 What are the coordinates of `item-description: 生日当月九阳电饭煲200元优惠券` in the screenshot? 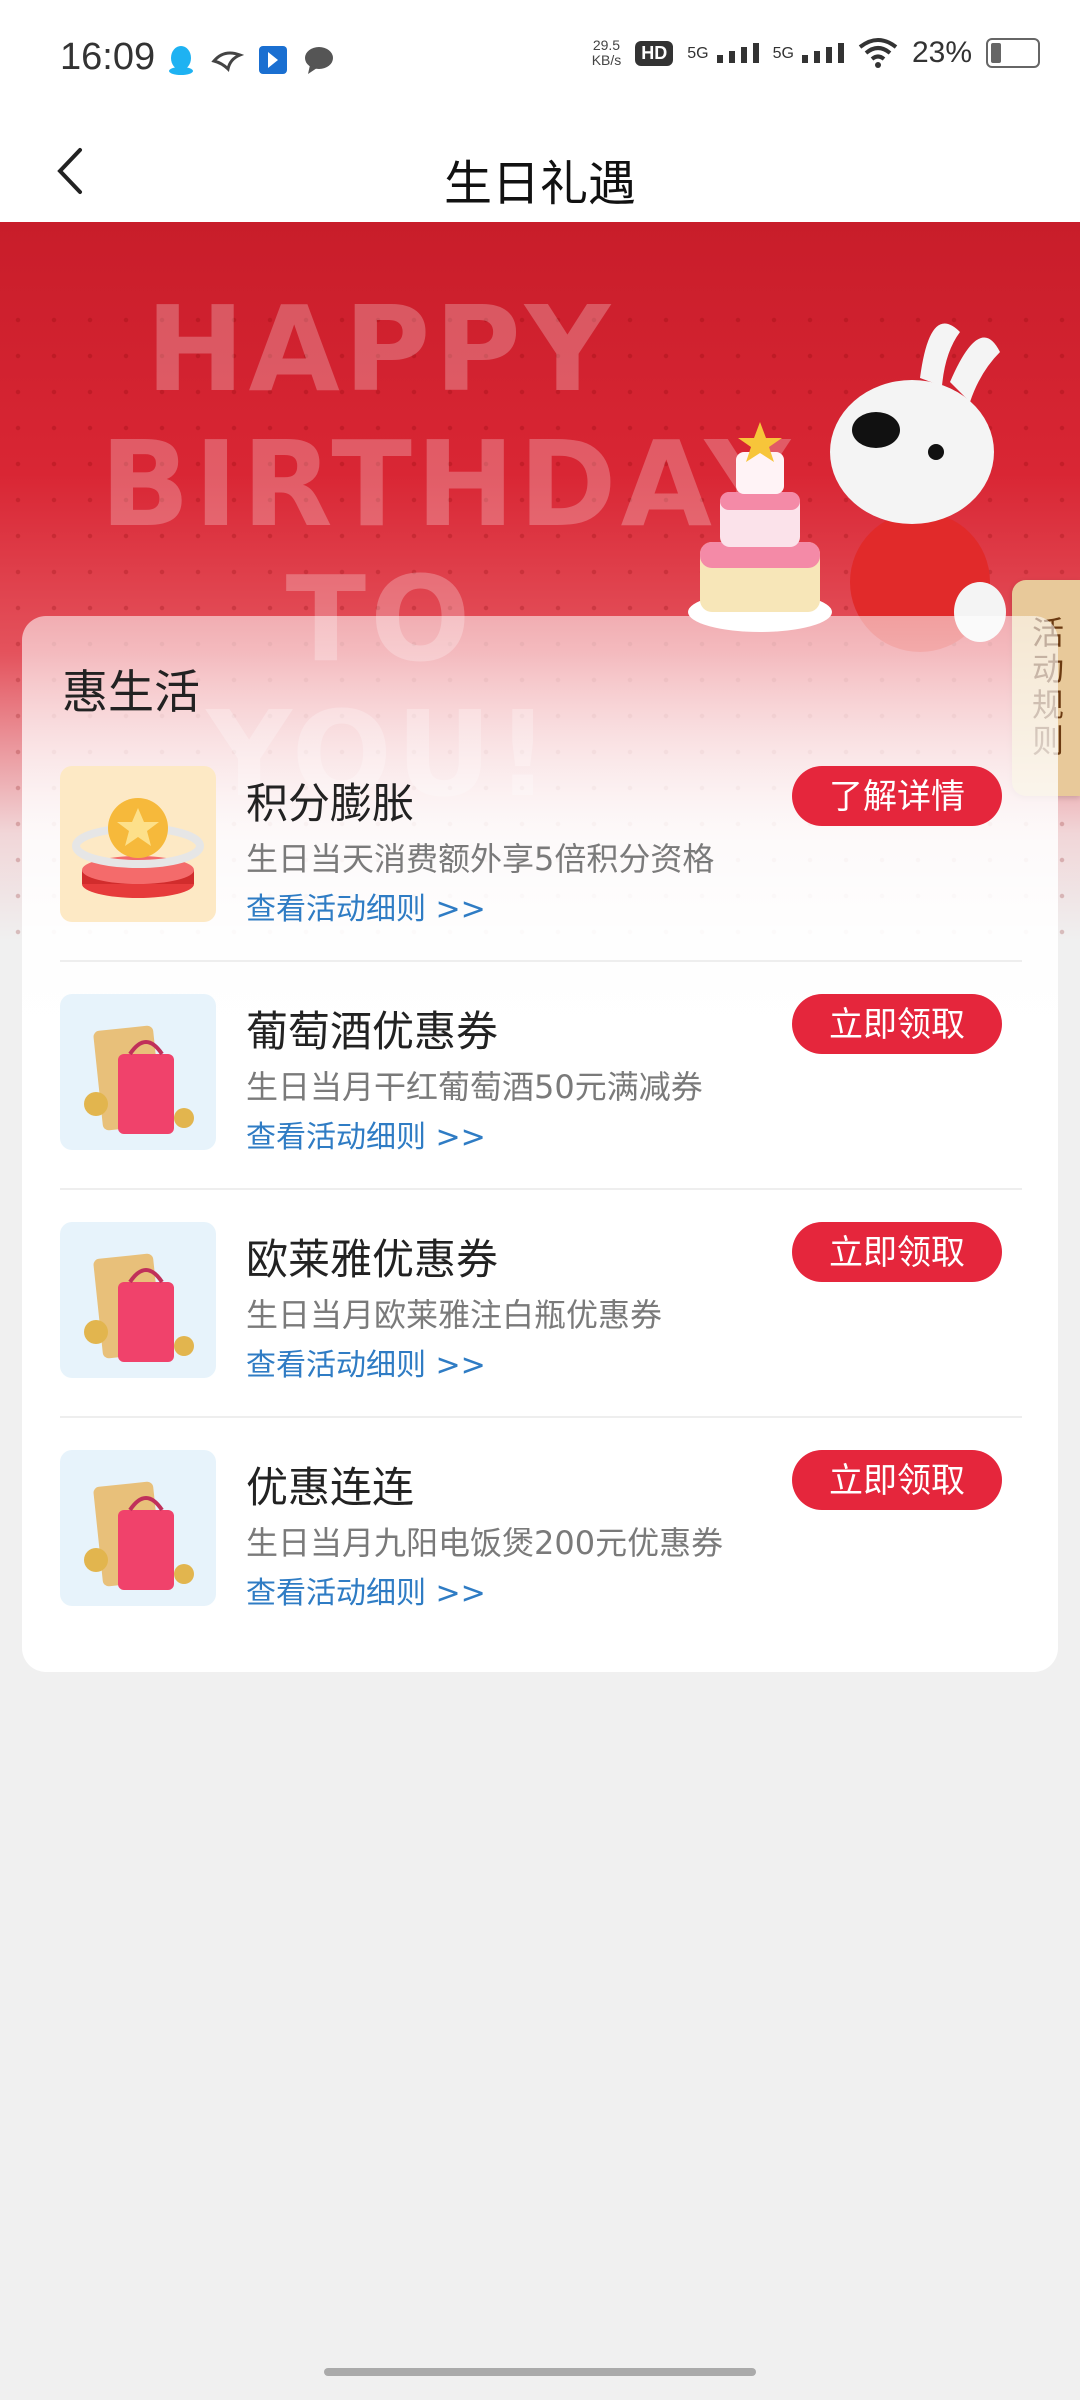 It's located at (485, 1543).